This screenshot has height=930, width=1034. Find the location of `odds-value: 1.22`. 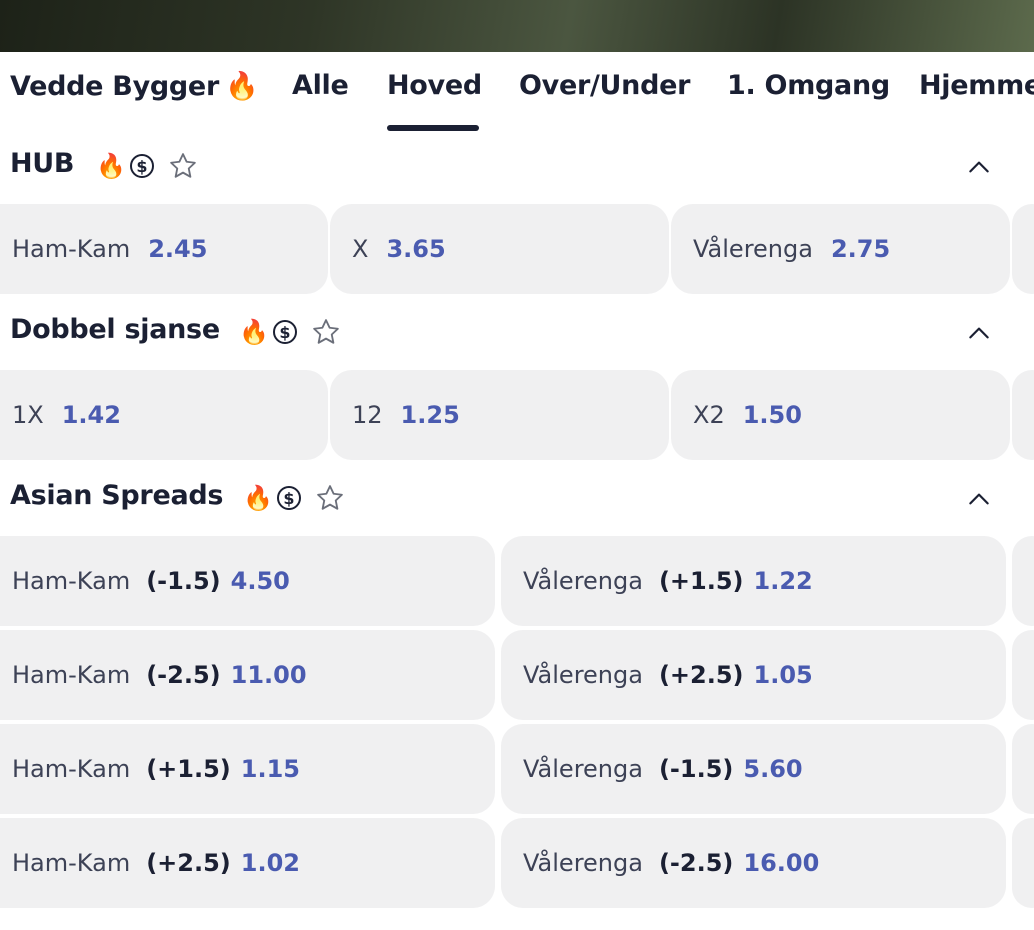

odds-value: 1.22 is located at coordinates (783, 581).